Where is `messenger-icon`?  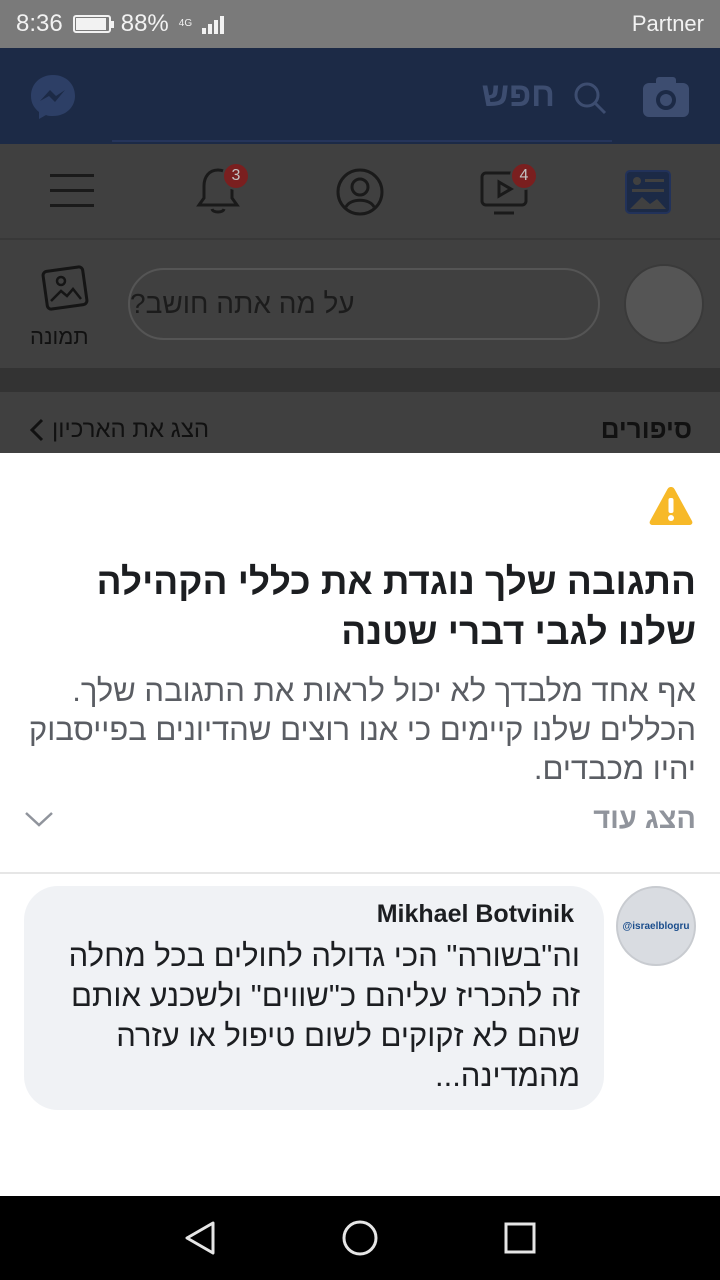
messenger-icon is located at coordinates (53, 97).